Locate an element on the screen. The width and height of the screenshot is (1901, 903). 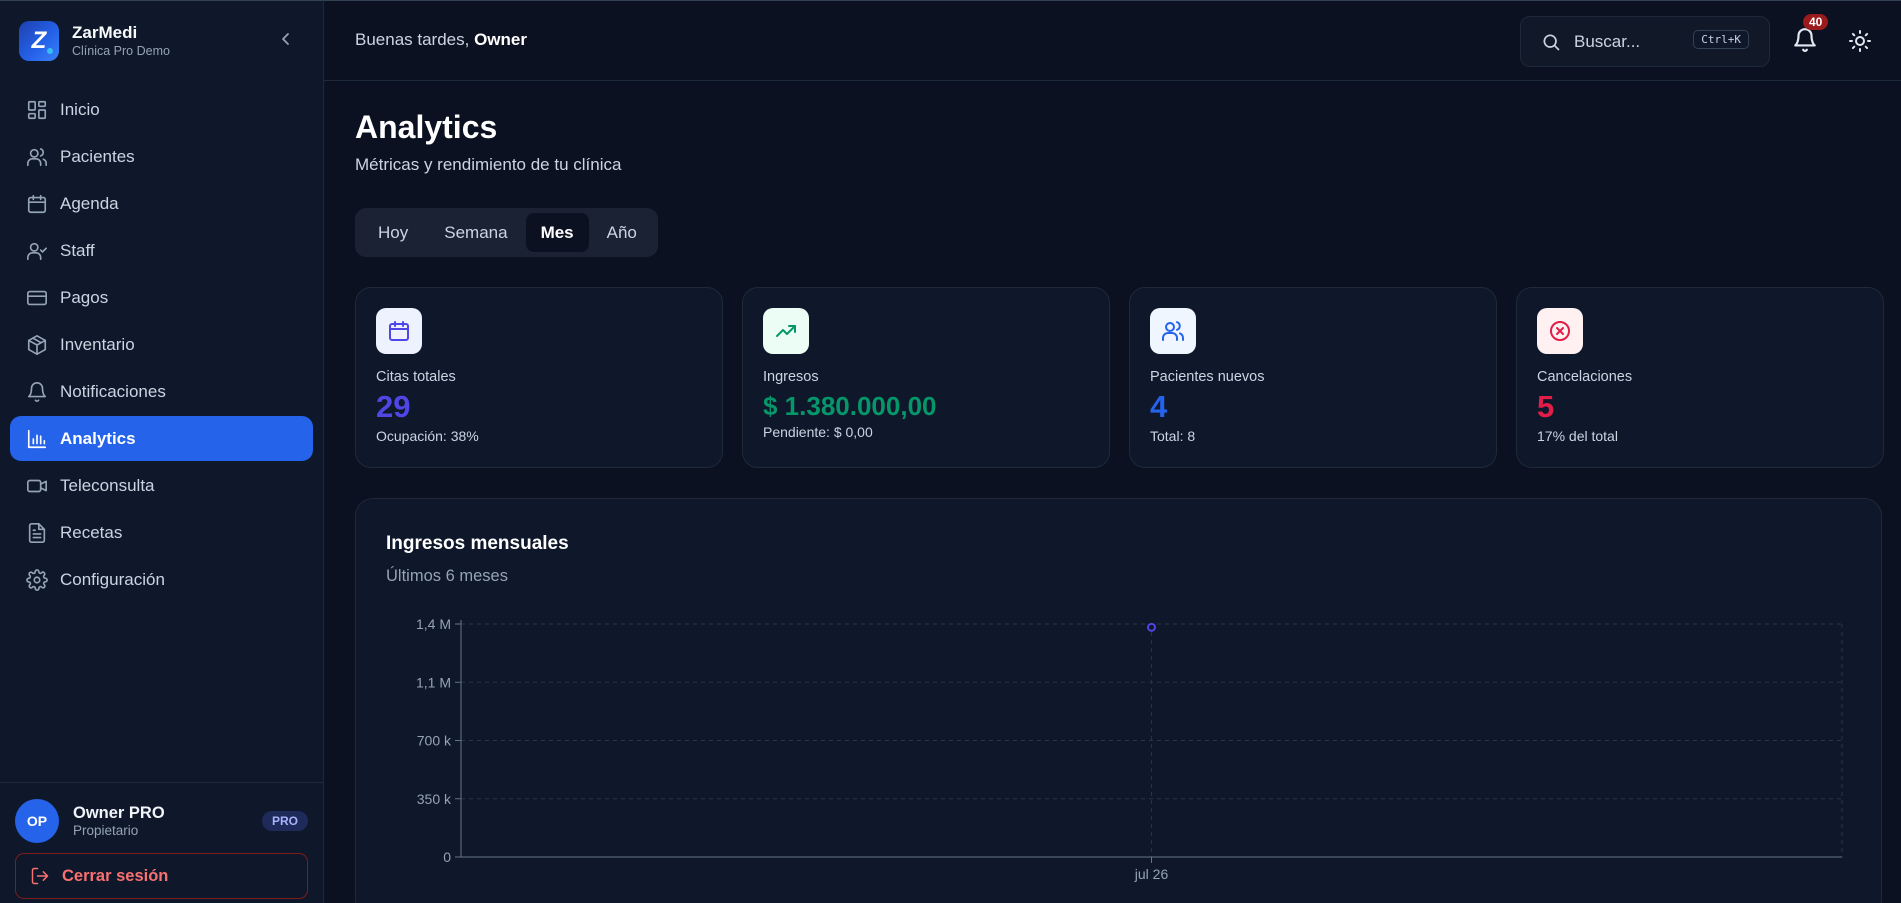
x-circle-icon is located at coordinates (1560, 331).